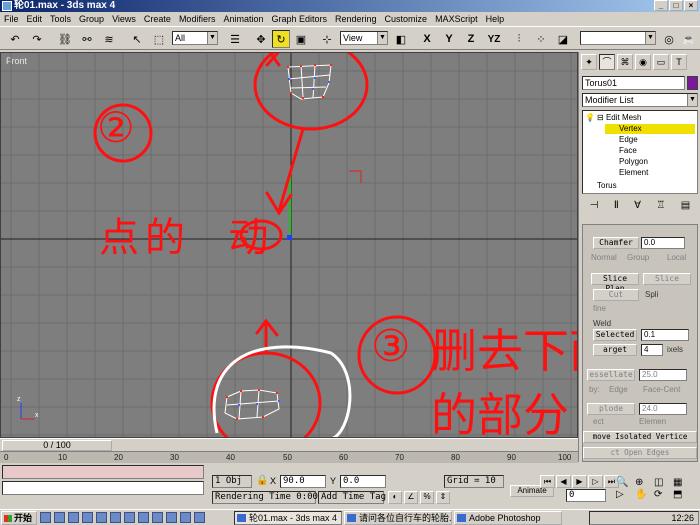 The image size is (700, 525). Describe the element at coordinates (665, 335) in the screenshot. I see `weld-threshold: 0.1` at that location.